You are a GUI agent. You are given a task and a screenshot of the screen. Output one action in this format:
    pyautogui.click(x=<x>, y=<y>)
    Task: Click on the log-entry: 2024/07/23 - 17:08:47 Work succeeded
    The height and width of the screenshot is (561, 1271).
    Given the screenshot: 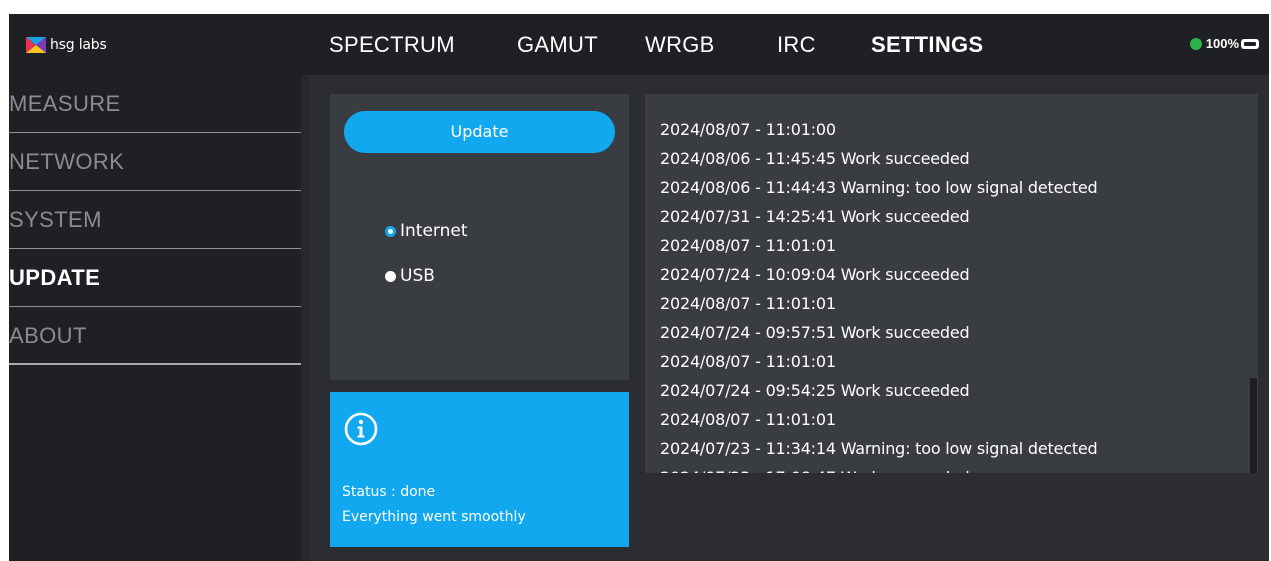 What is the action you would take?
    pyautogui.click(x=879, y=468)
    